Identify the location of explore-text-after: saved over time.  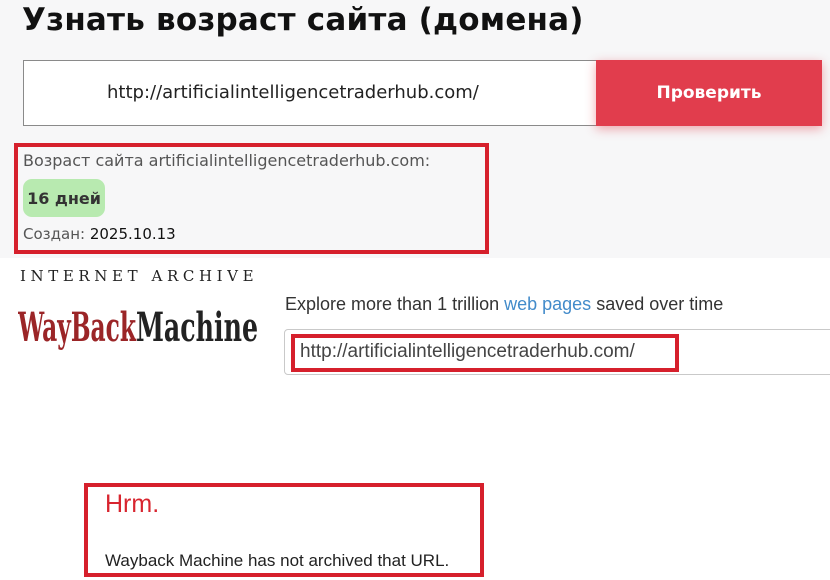
(657, 304).